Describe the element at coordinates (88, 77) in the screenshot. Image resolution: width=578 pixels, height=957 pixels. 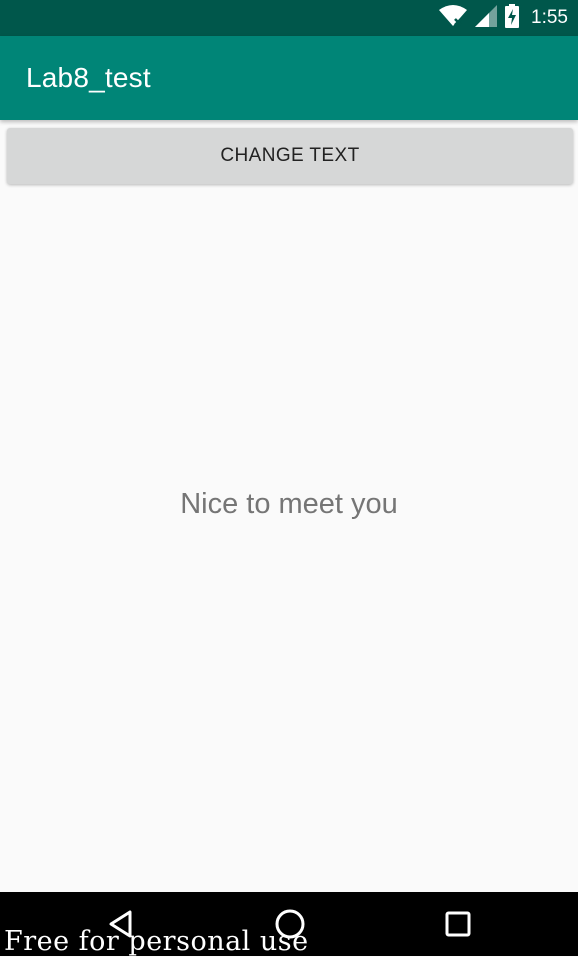
I see `app-title: Lab8_test` at that location.